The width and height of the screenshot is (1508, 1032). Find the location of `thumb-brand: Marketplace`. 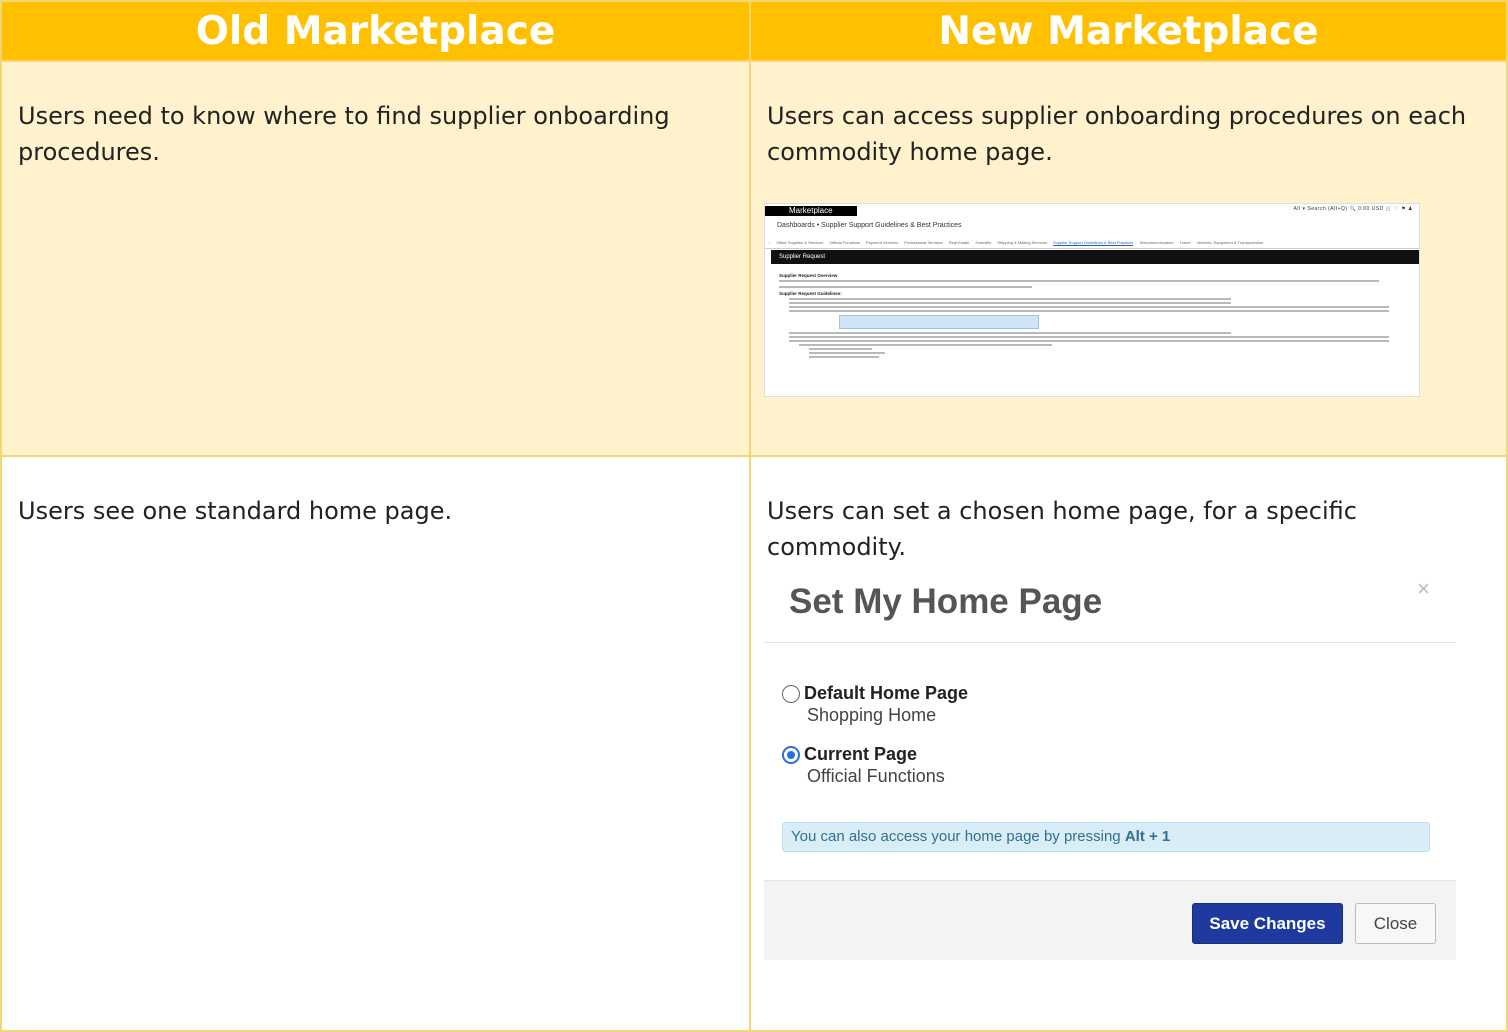

thumb-brand: Marketplace is located at coordinates (811, 211).